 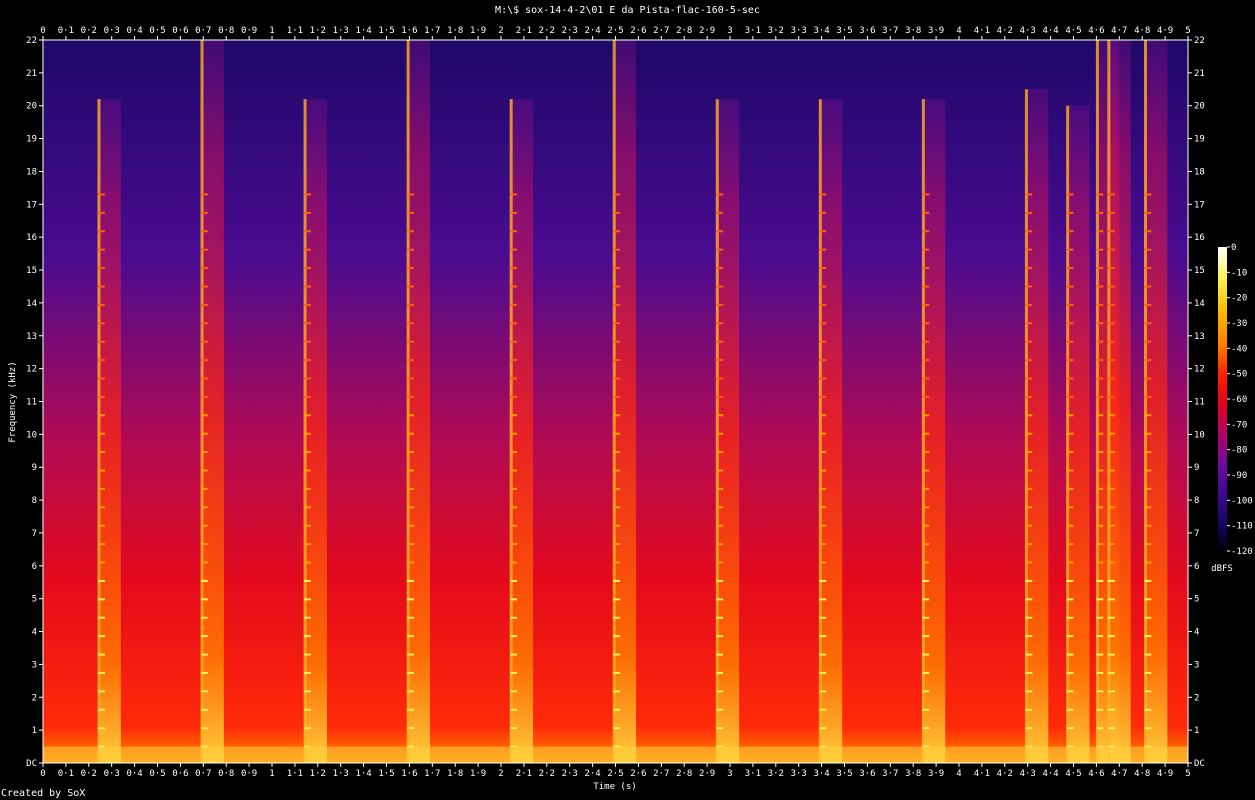 I want to click on x-tick-label-top: 4·3, so click(x=1028, y=31).